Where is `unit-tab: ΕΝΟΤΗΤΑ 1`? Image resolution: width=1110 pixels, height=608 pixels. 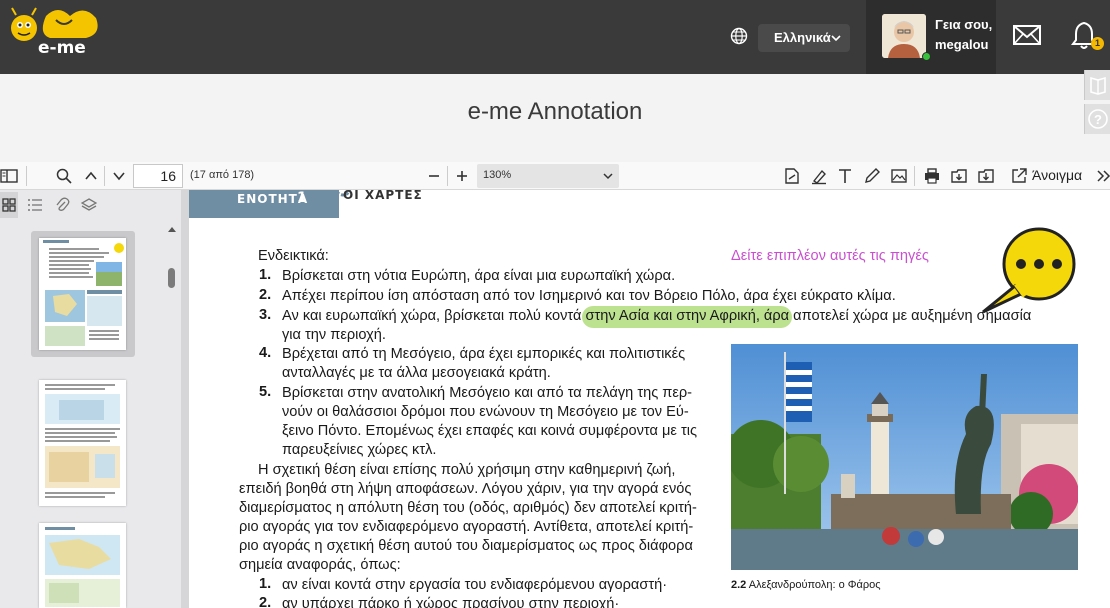 unit-tab: ΕΝΟΤΗΤΑ 1 is located at coordinates (264, 204).